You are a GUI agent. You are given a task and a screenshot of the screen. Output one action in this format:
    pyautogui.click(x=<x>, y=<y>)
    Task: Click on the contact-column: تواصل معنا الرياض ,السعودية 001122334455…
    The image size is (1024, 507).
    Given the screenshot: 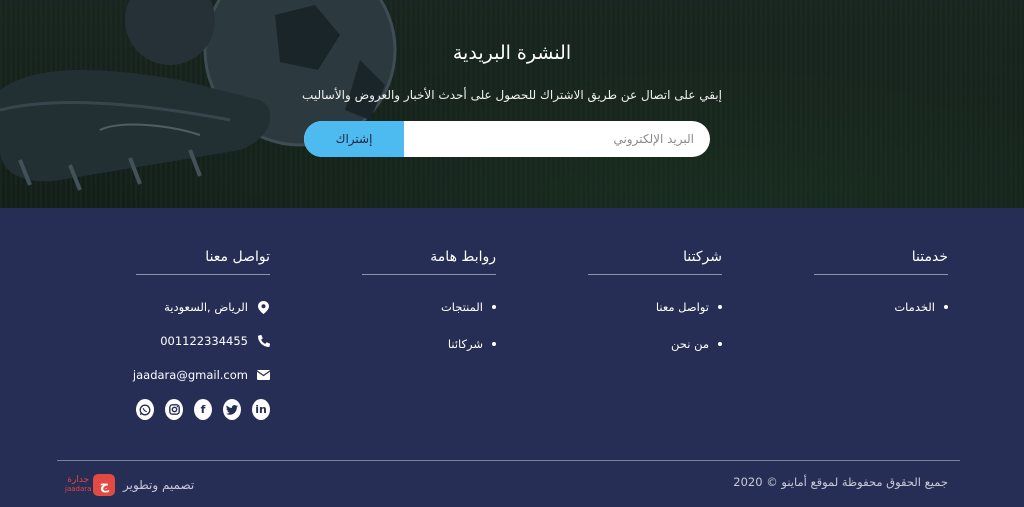 What is the action you would take?
    pyautogui.click(x=201, y=334)
    